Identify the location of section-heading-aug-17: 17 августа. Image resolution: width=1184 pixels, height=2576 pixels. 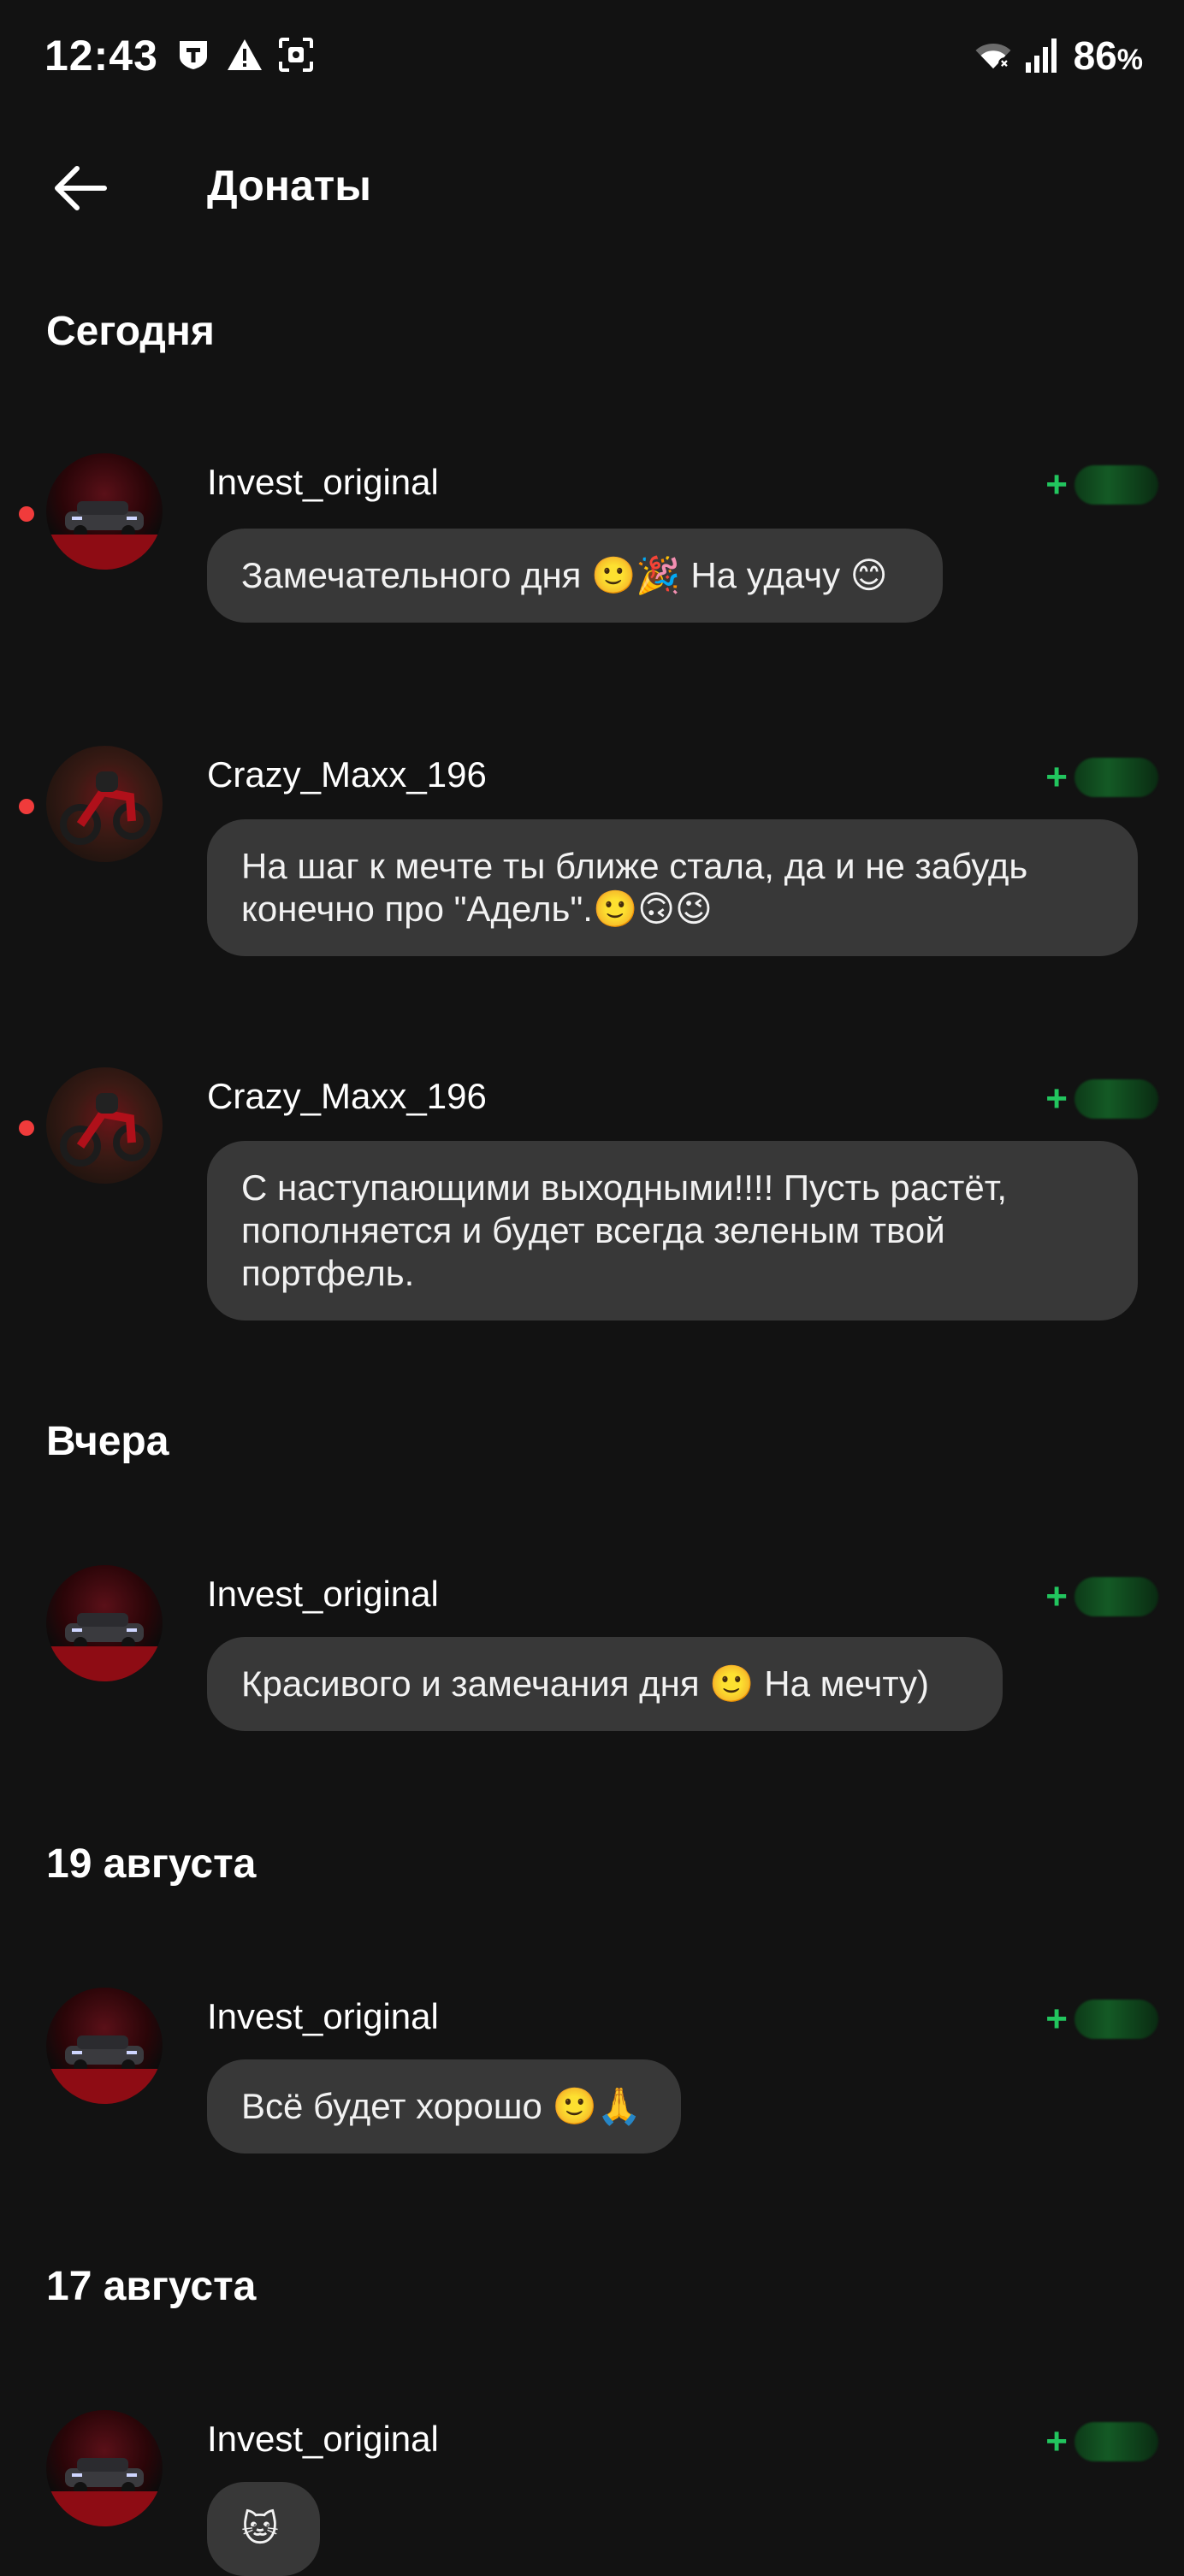
(151, 2286).